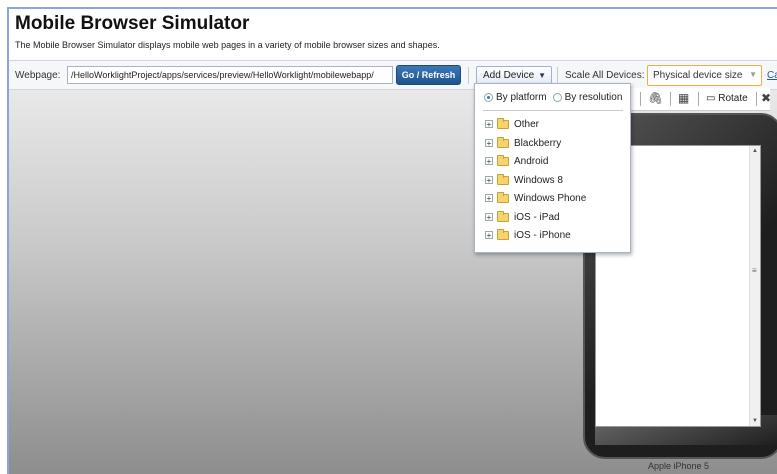 The height and width of the screenshot is (474, 777). I want to click on dropdown-divider, so click(553, 110).